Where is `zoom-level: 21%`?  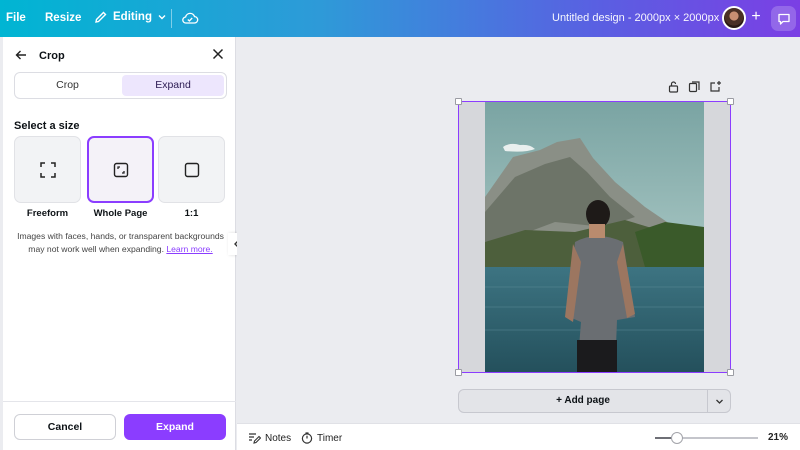
zoom-level: 21% is located at coordinates (778, 437).